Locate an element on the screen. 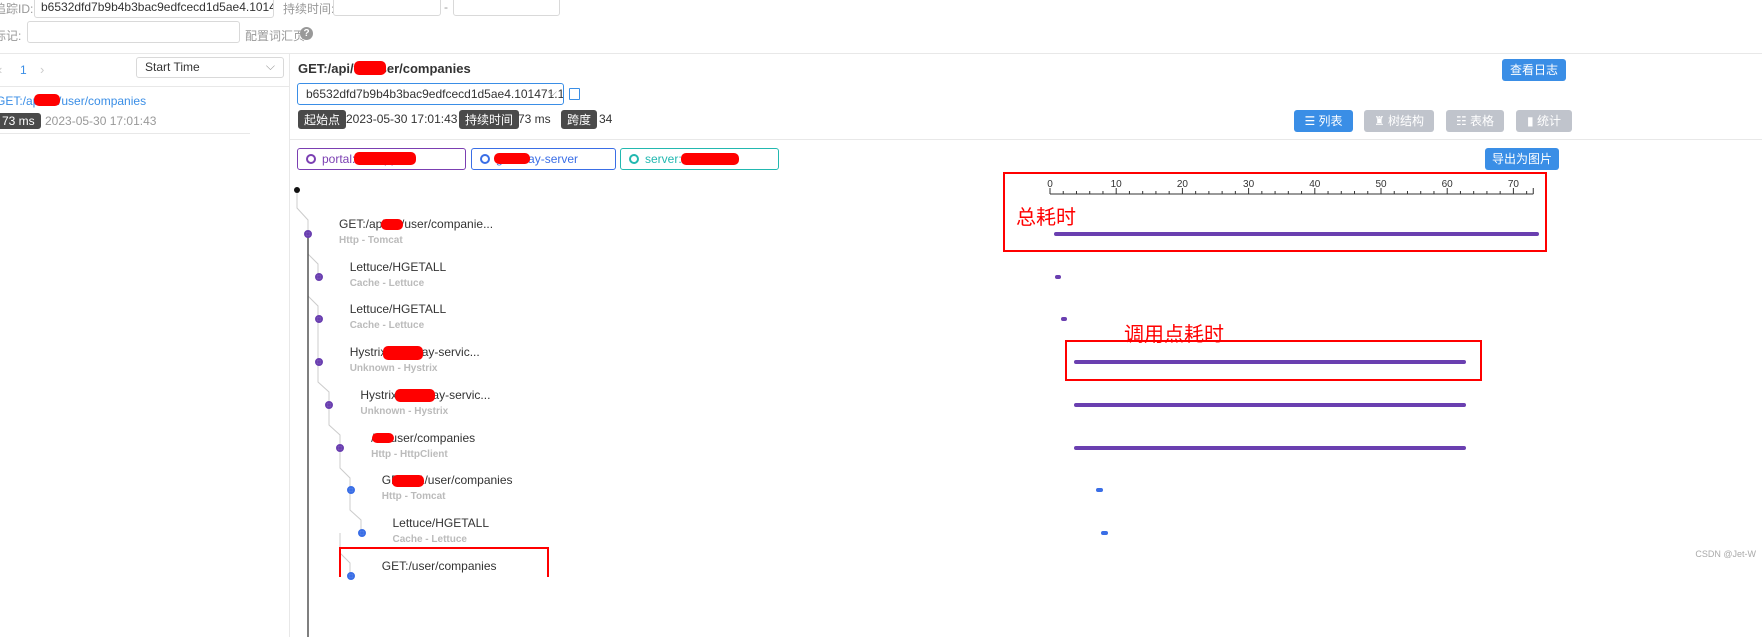  tree-view-button: ♜ 树结构 is located at coordinates (1399, 121).